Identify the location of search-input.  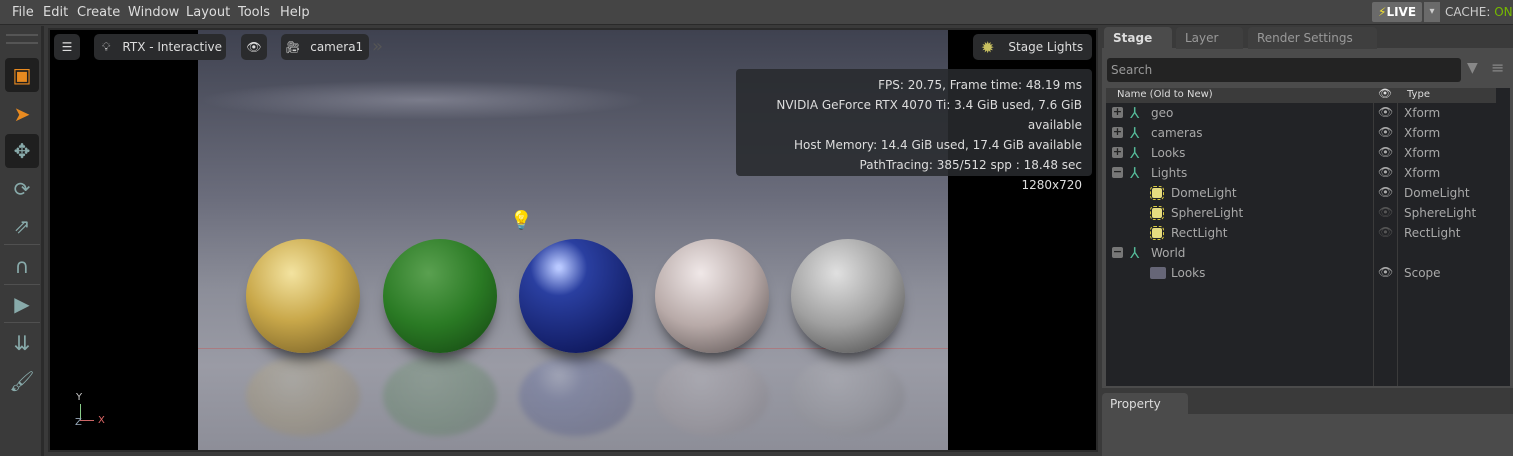
(1284, 70).